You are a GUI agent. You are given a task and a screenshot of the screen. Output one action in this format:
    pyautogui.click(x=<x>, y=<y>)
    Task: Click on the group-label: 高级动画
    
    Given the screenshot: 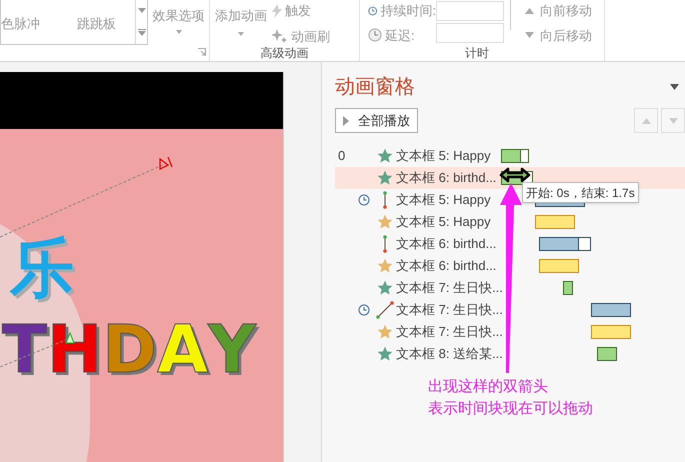 What is the action you would take?
    pyautogui.click(x=284, y=53)
    